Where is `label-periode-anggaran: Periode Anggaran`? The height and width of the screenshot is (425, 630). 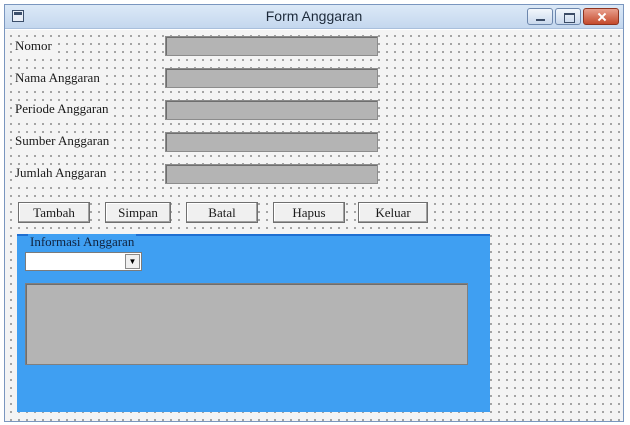
label-periode-anggaran: Periode Anggaran is located at coordinates (62, 109).